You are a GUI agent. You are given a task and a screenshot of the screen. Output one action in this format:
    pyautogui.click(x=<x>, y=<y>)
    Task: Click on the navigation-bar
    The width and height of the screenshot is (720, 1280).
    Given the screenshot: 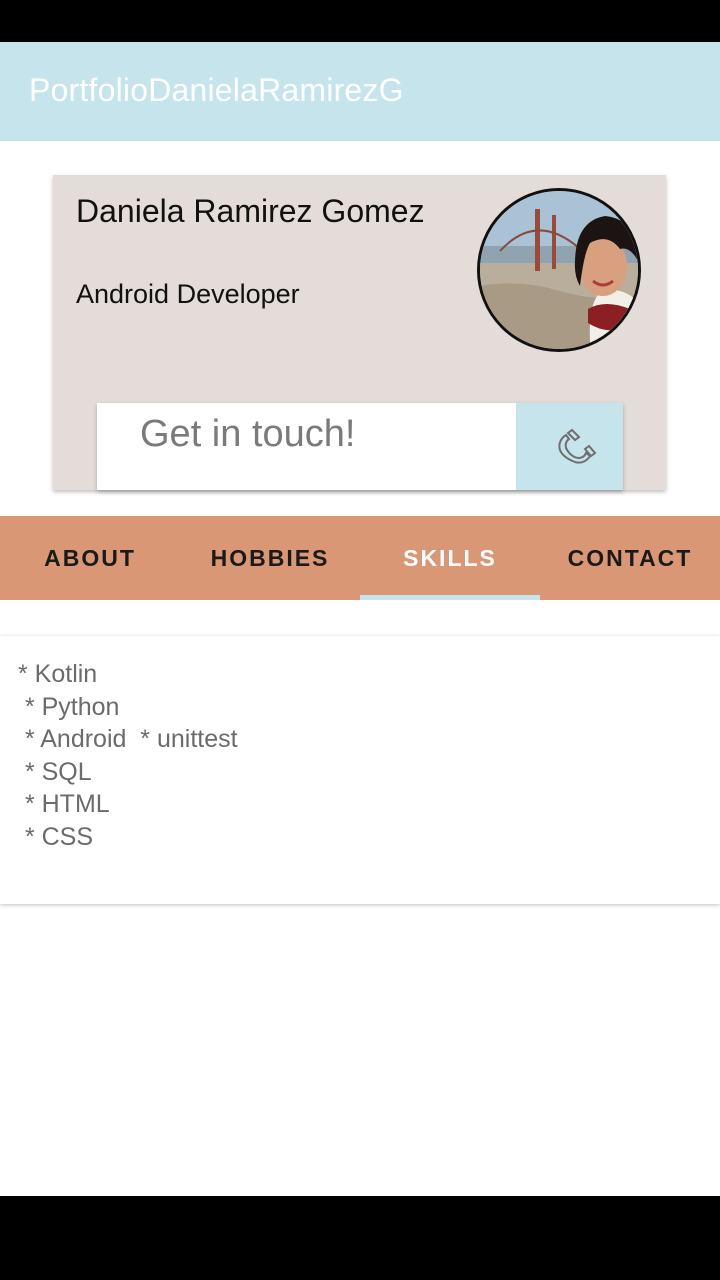 What is the action you would take?
    pyautogui.click(x=360, y=1238)
    